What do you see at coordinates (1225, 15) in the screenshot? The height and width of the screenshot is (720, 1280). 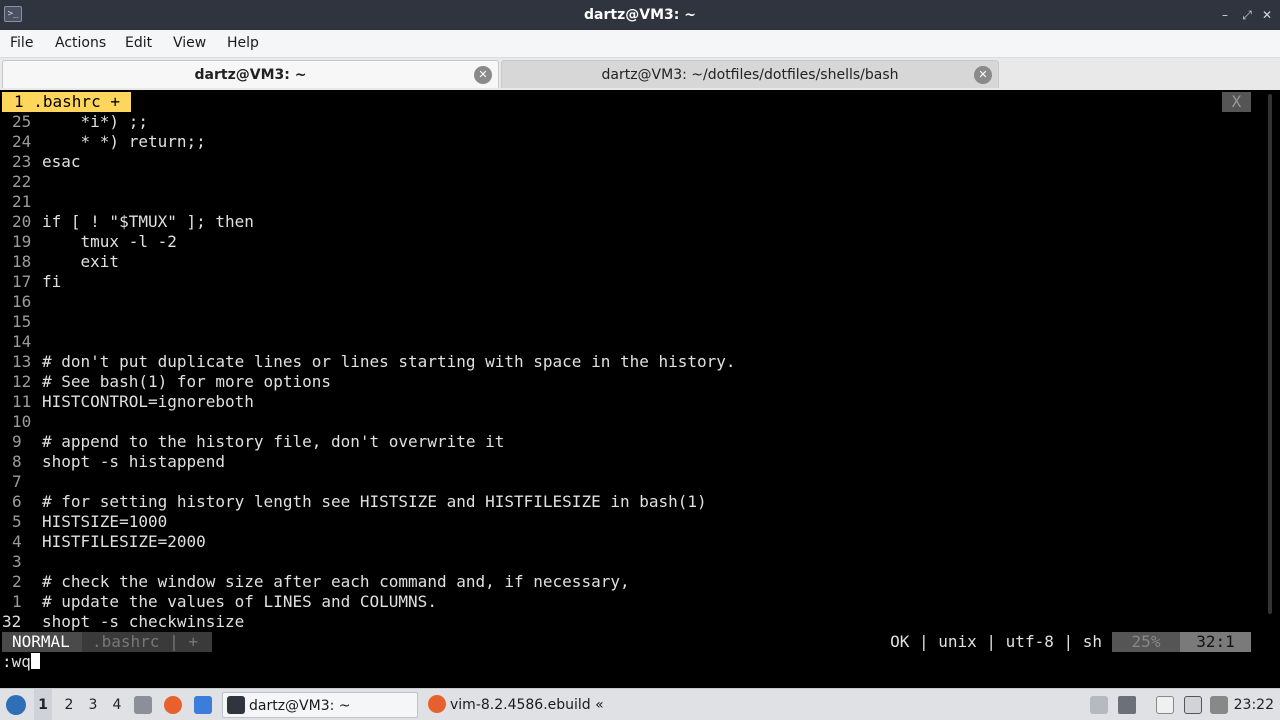 I see `minimize-icon: –` at bounding box center [1225, 15].